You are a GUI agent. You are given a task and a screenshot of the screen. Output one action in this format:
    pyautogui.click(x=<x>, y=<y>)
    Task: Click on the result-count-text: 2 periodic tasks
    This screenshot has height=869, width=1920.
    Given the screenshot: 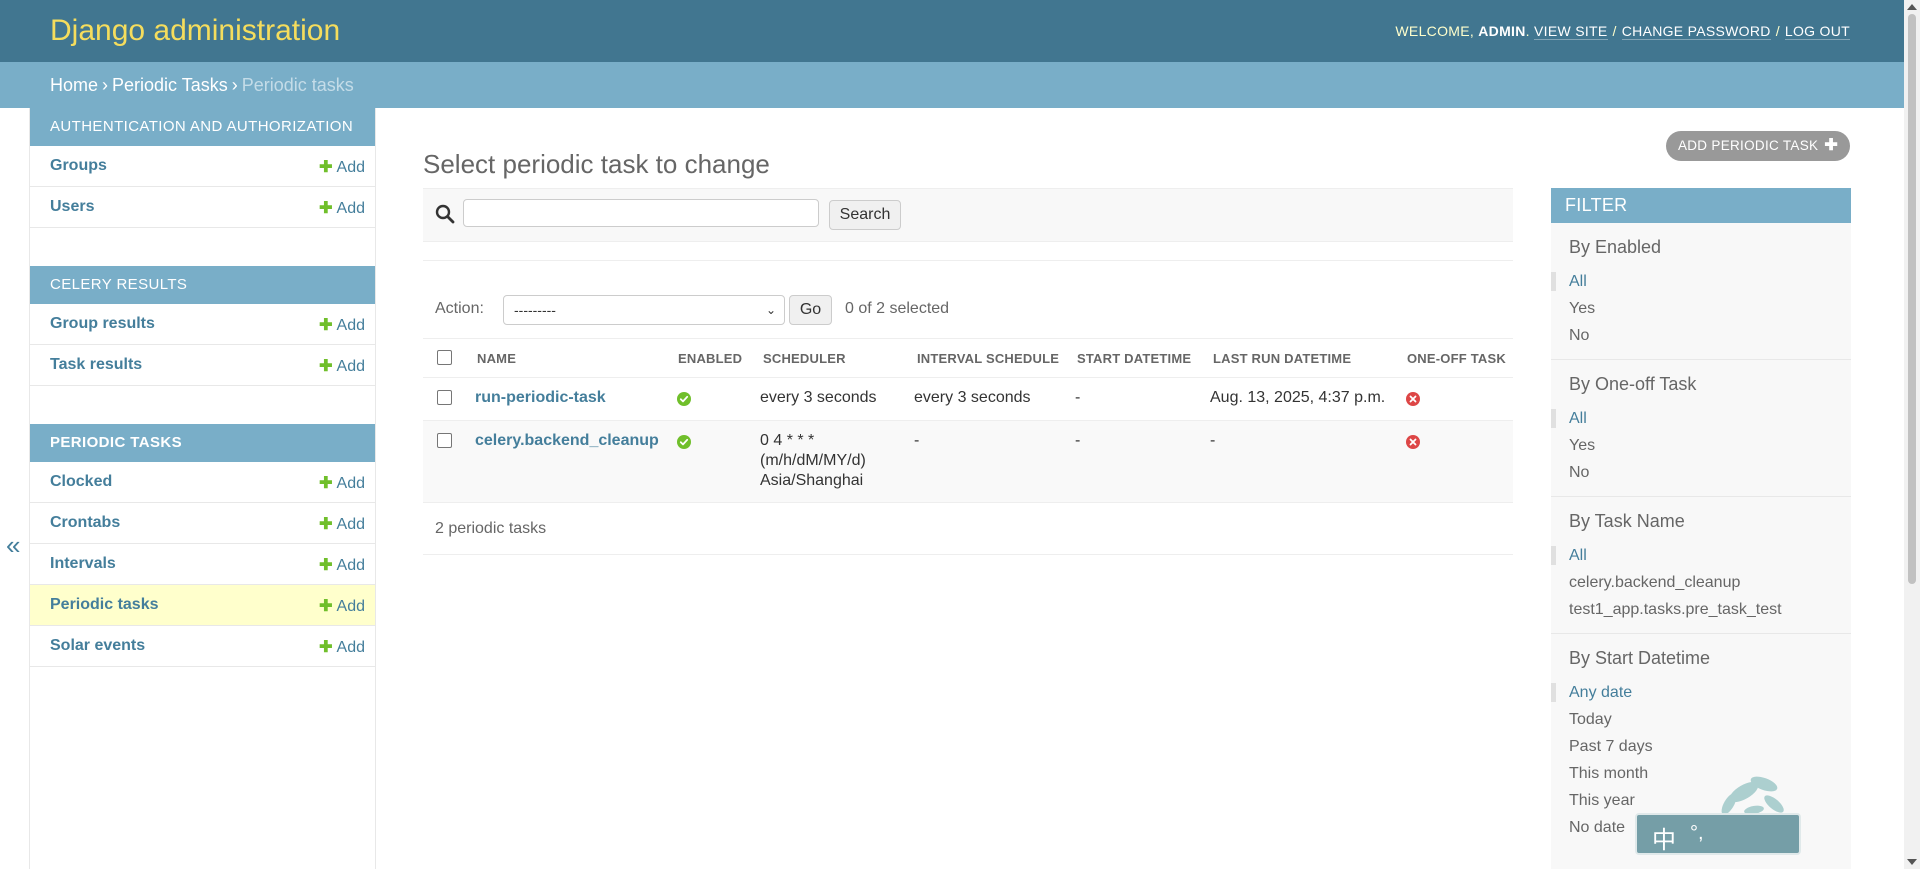 What is the action you would take?
    pyautogui.click(x=491, y=528)
    